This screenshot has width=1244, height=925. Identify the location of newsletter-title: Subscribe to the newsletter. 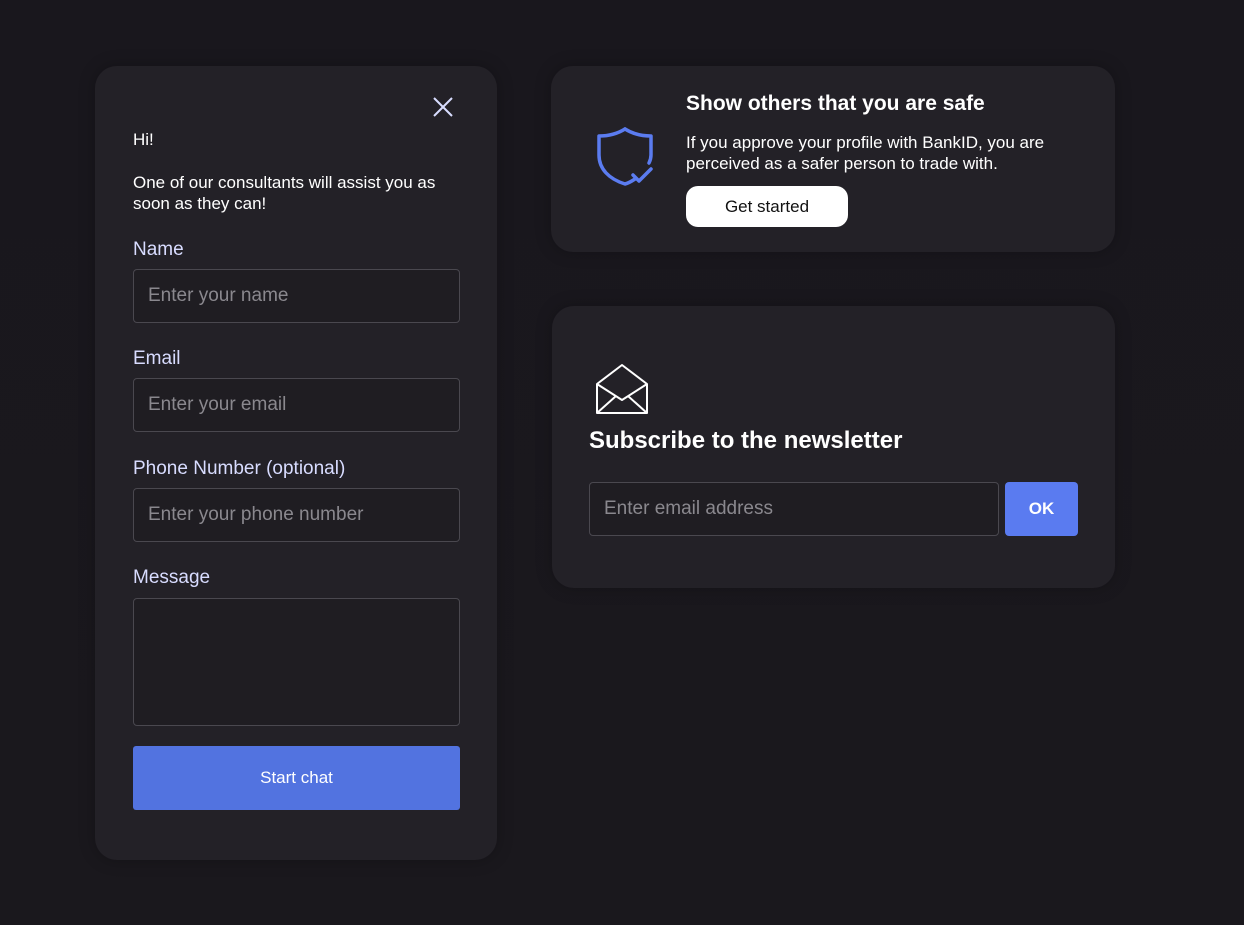
(746, 440).